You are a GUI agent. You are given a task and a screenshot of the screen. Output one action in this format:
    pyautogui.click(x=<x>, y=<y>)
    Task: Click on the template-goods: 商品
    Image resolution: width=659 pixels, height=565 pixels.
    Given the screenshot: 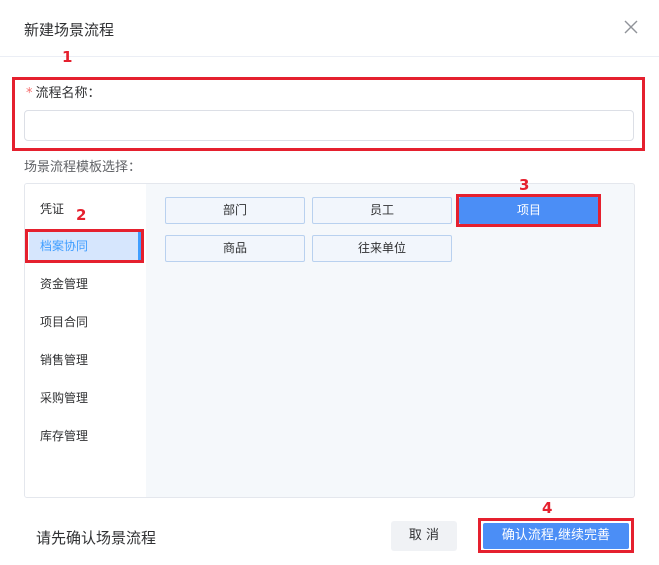 What is the action you would take?
    pyautogui.click(x=235, y=248)
    